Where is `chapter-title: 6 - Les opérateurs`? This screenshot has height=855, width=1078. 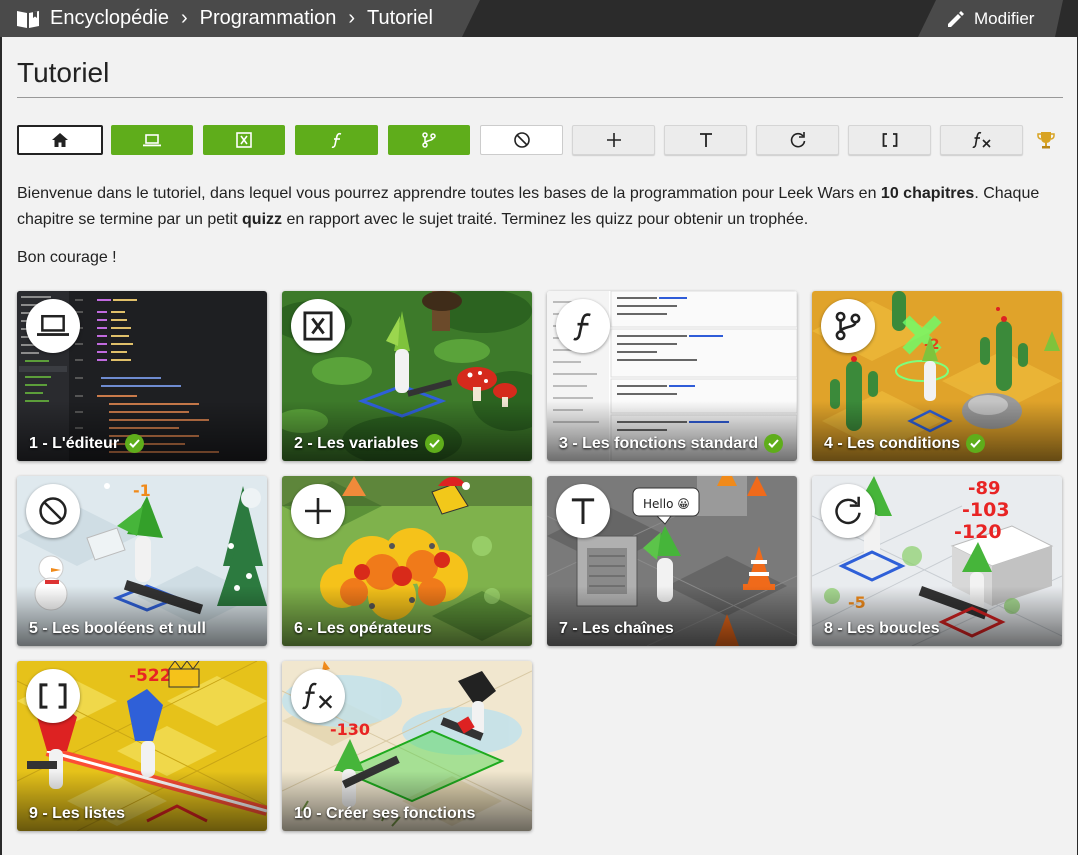 chapter-title: 6 - Les opérateurs is located at coordinates (363, 628).